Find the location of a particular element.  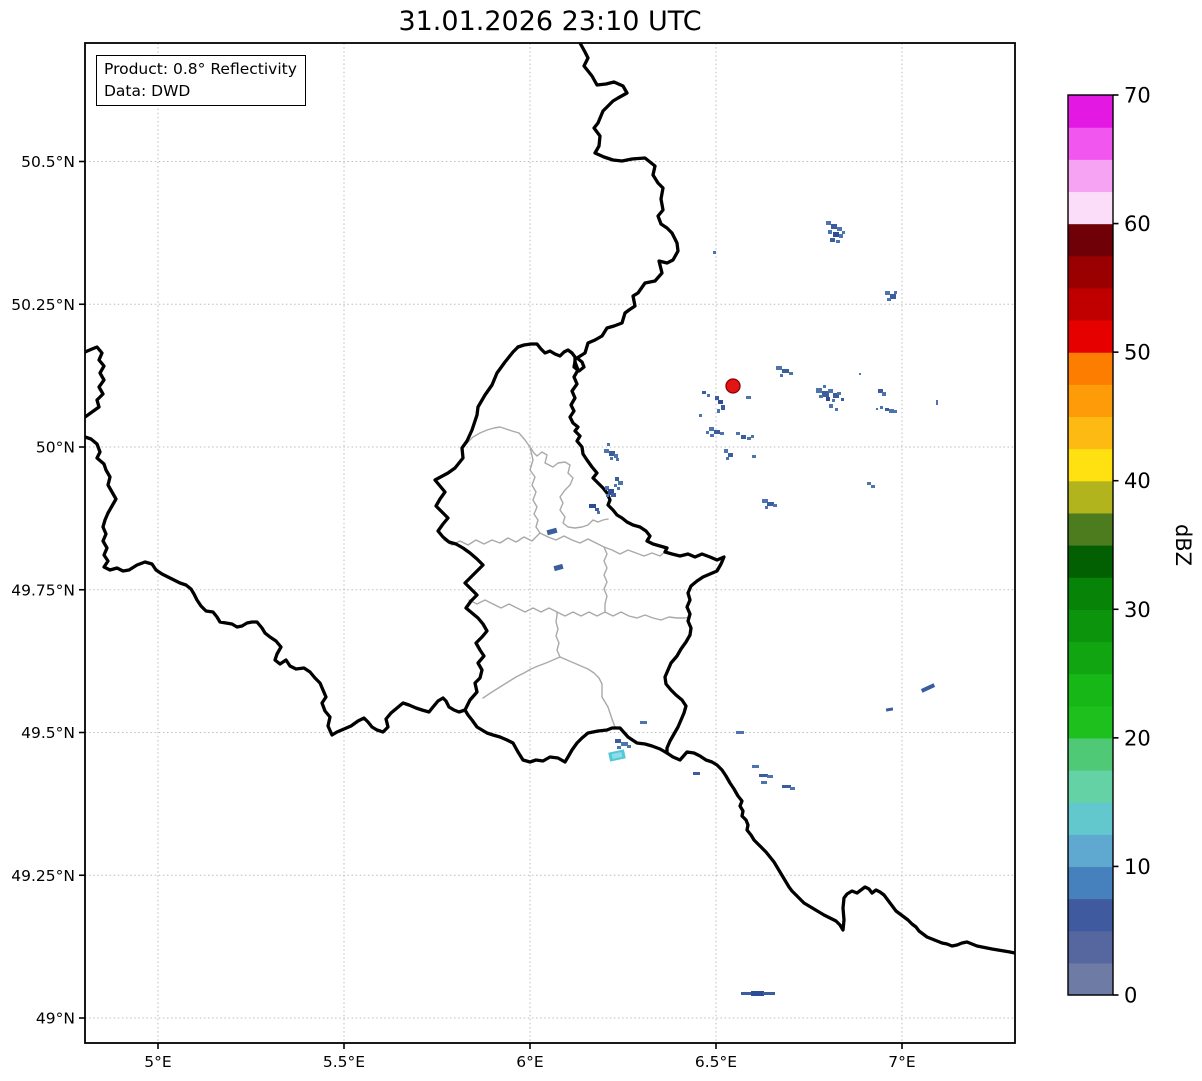

y-tick-label: 50.25°N is located at coordinates (43, 305).